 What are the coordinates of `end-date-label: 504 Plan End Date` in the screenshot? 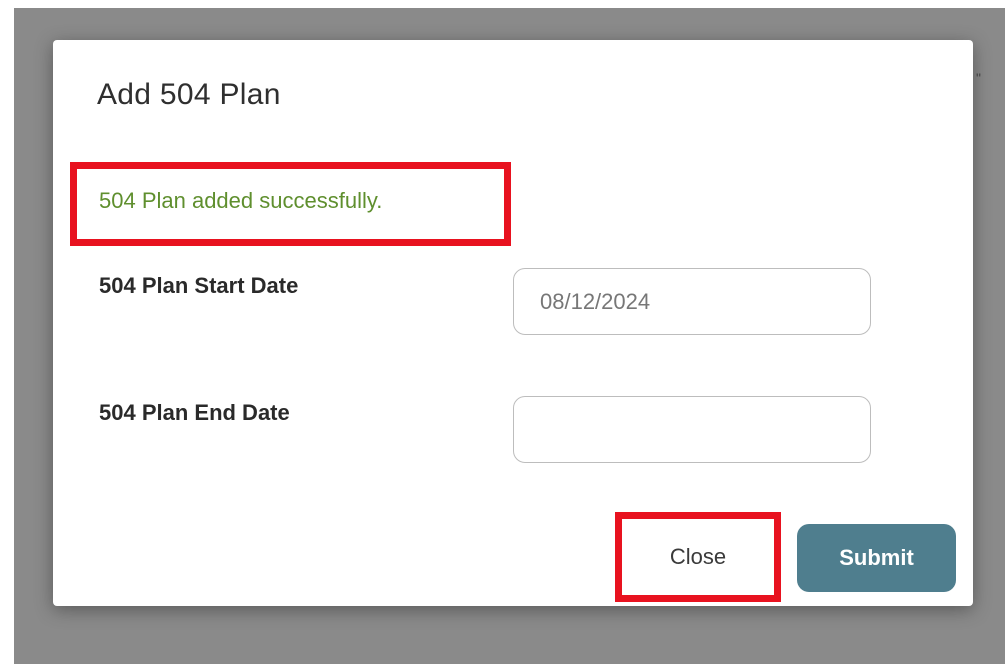 It's located at (194, 412).